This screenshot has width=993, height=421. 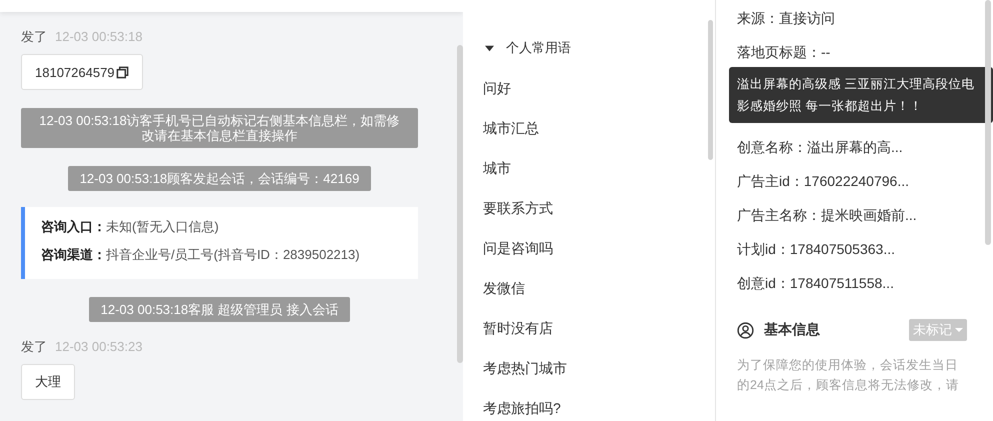 I want to click on tooltip: 溢出屏幕的高级感 三亚丽江大理高段位电影感婚纱照 每一张都超出片！！, so click(x=861, y=95).